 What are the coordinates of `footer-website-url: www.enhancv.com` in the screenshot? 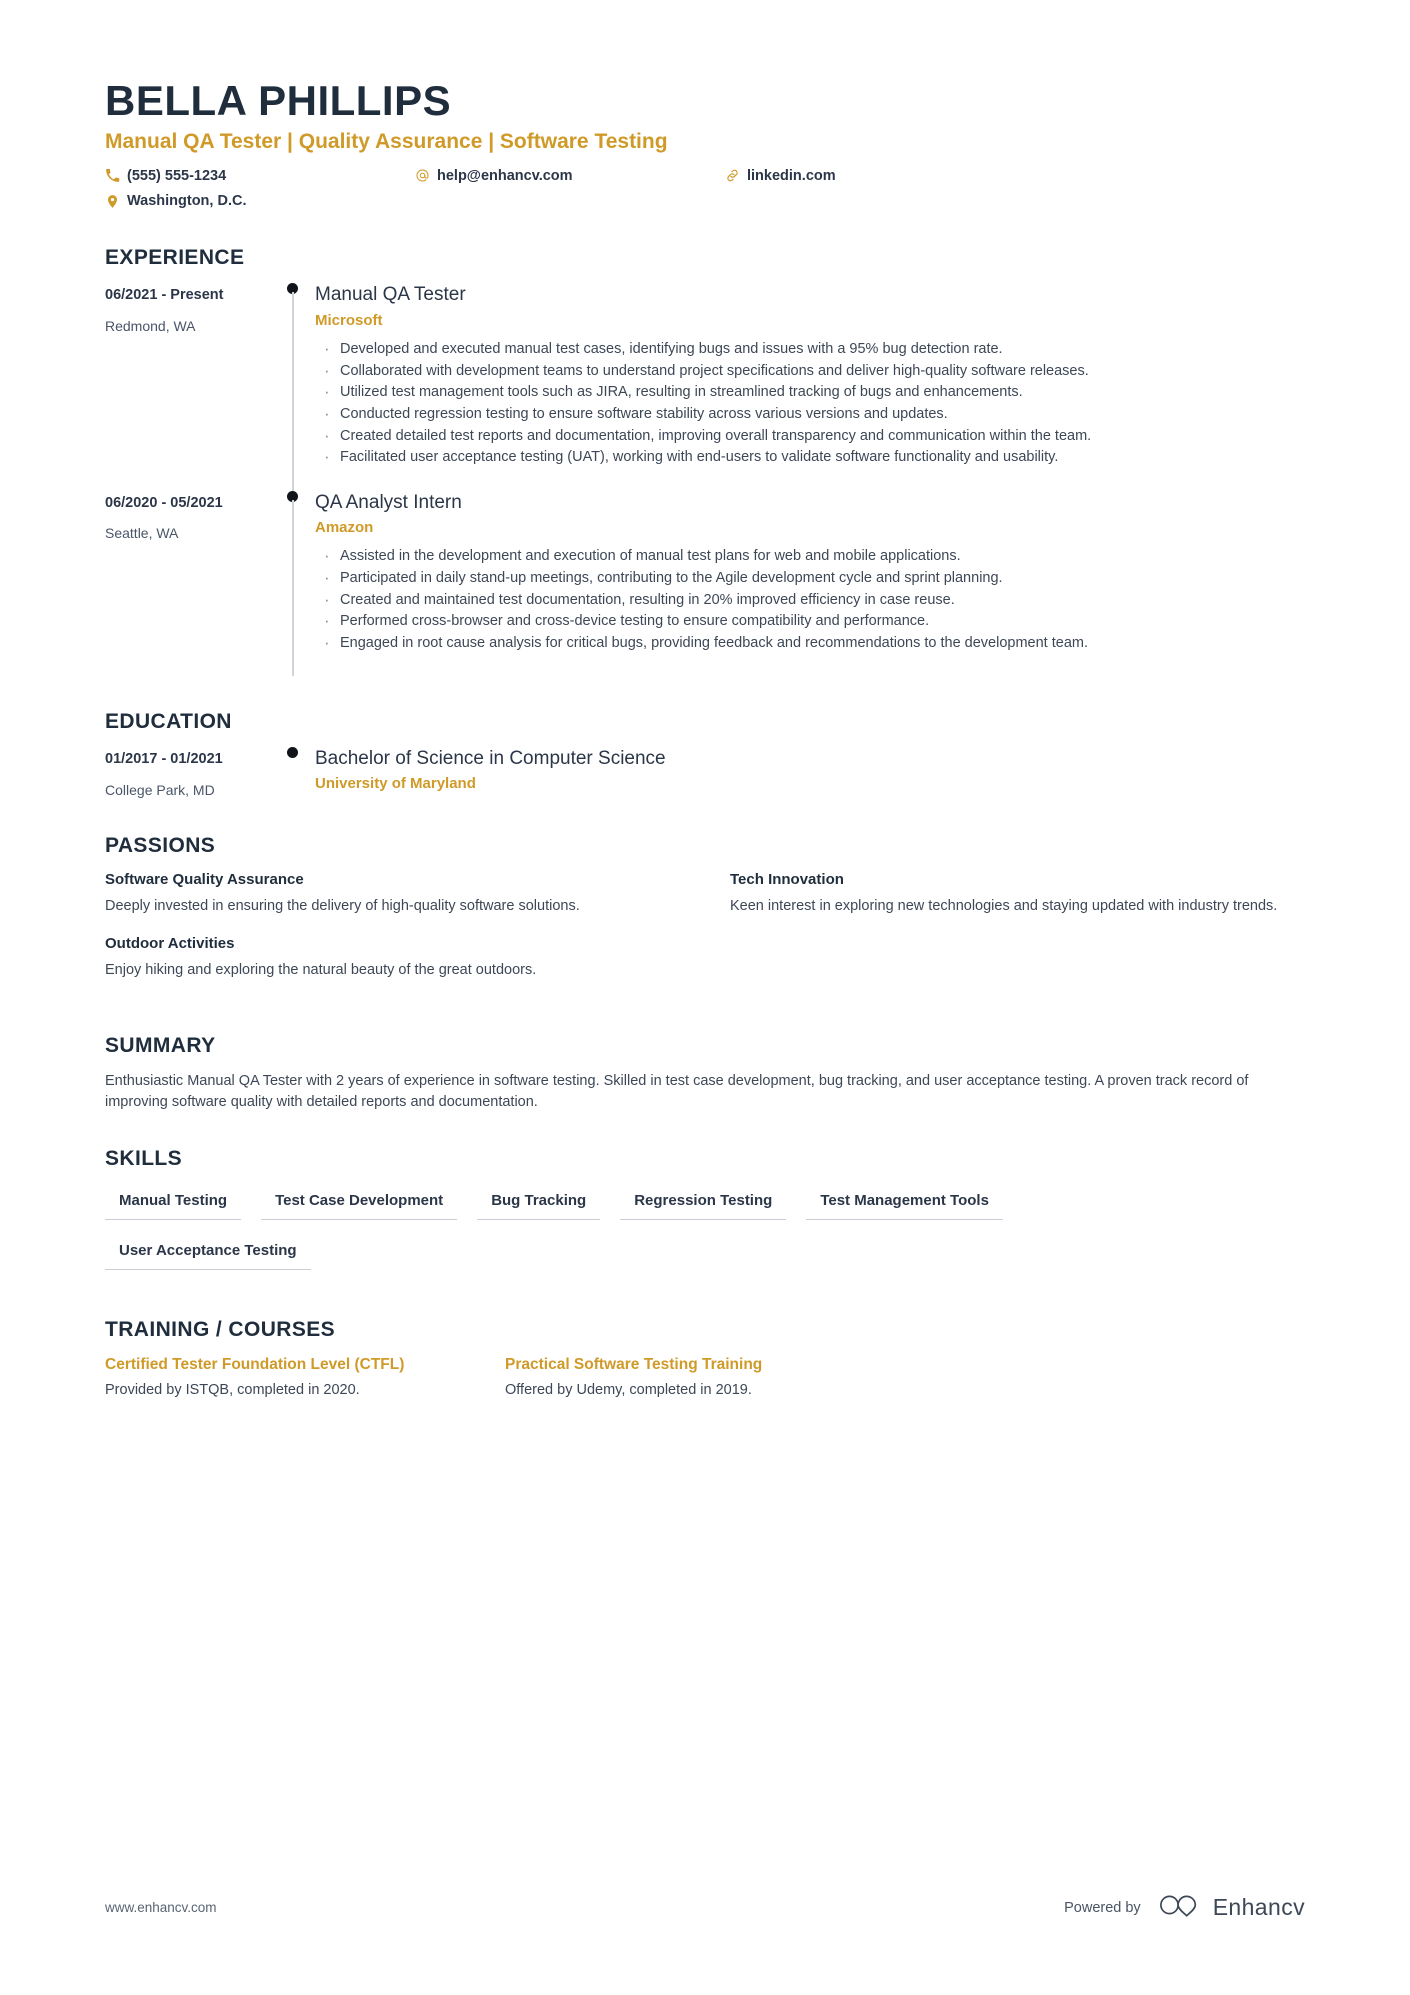 It's located at (161, 1907).